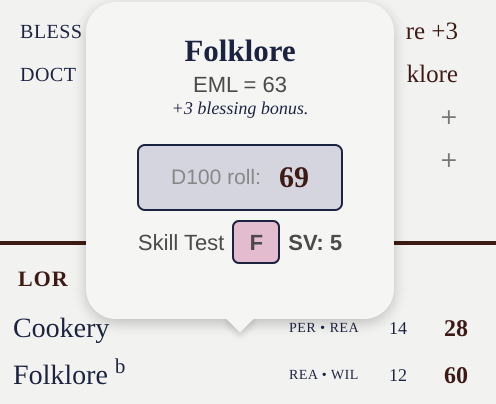 Image resolution: width=496 pixels, height=404 pixels. I want to click on result-badge: F, so click(256, 242).